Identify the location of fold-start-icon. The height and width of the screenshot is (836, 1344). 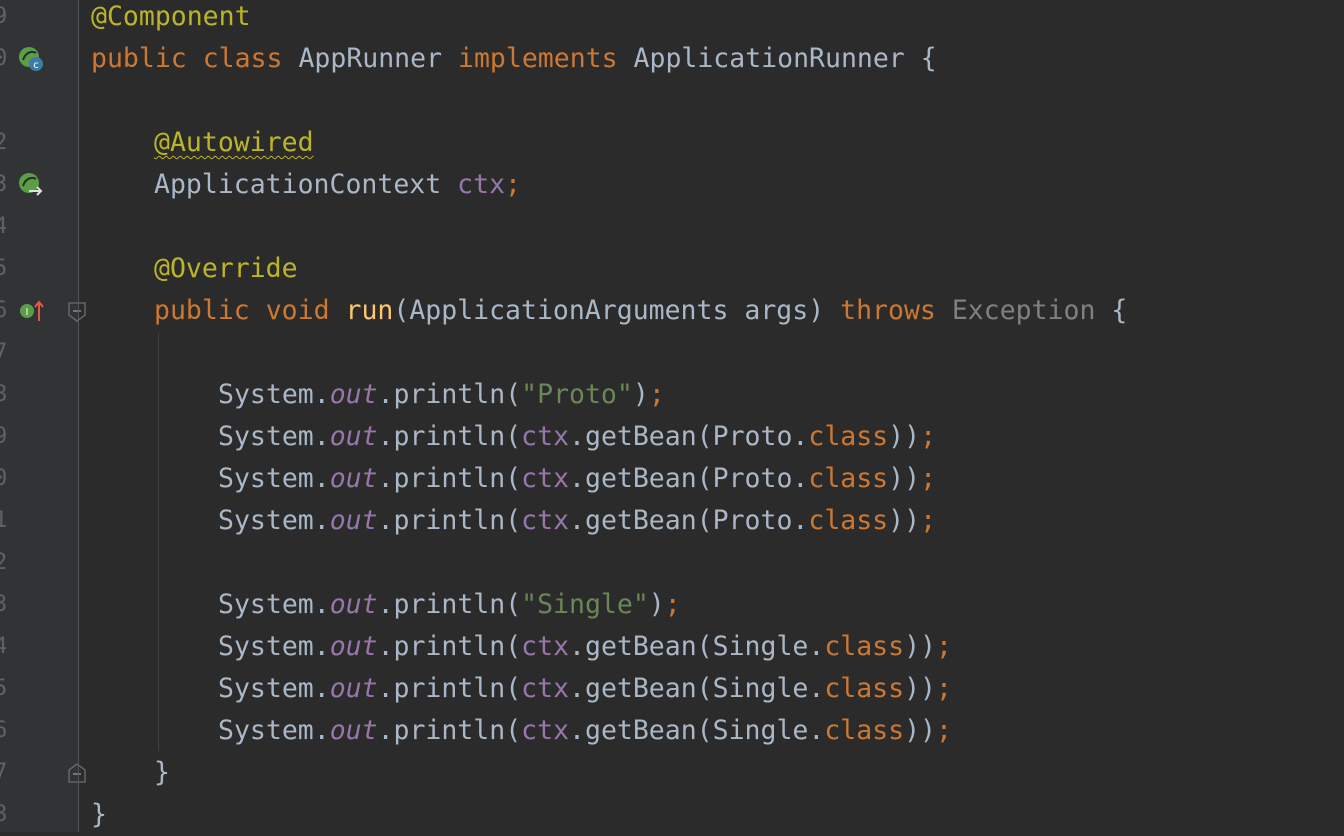
(77, 312).